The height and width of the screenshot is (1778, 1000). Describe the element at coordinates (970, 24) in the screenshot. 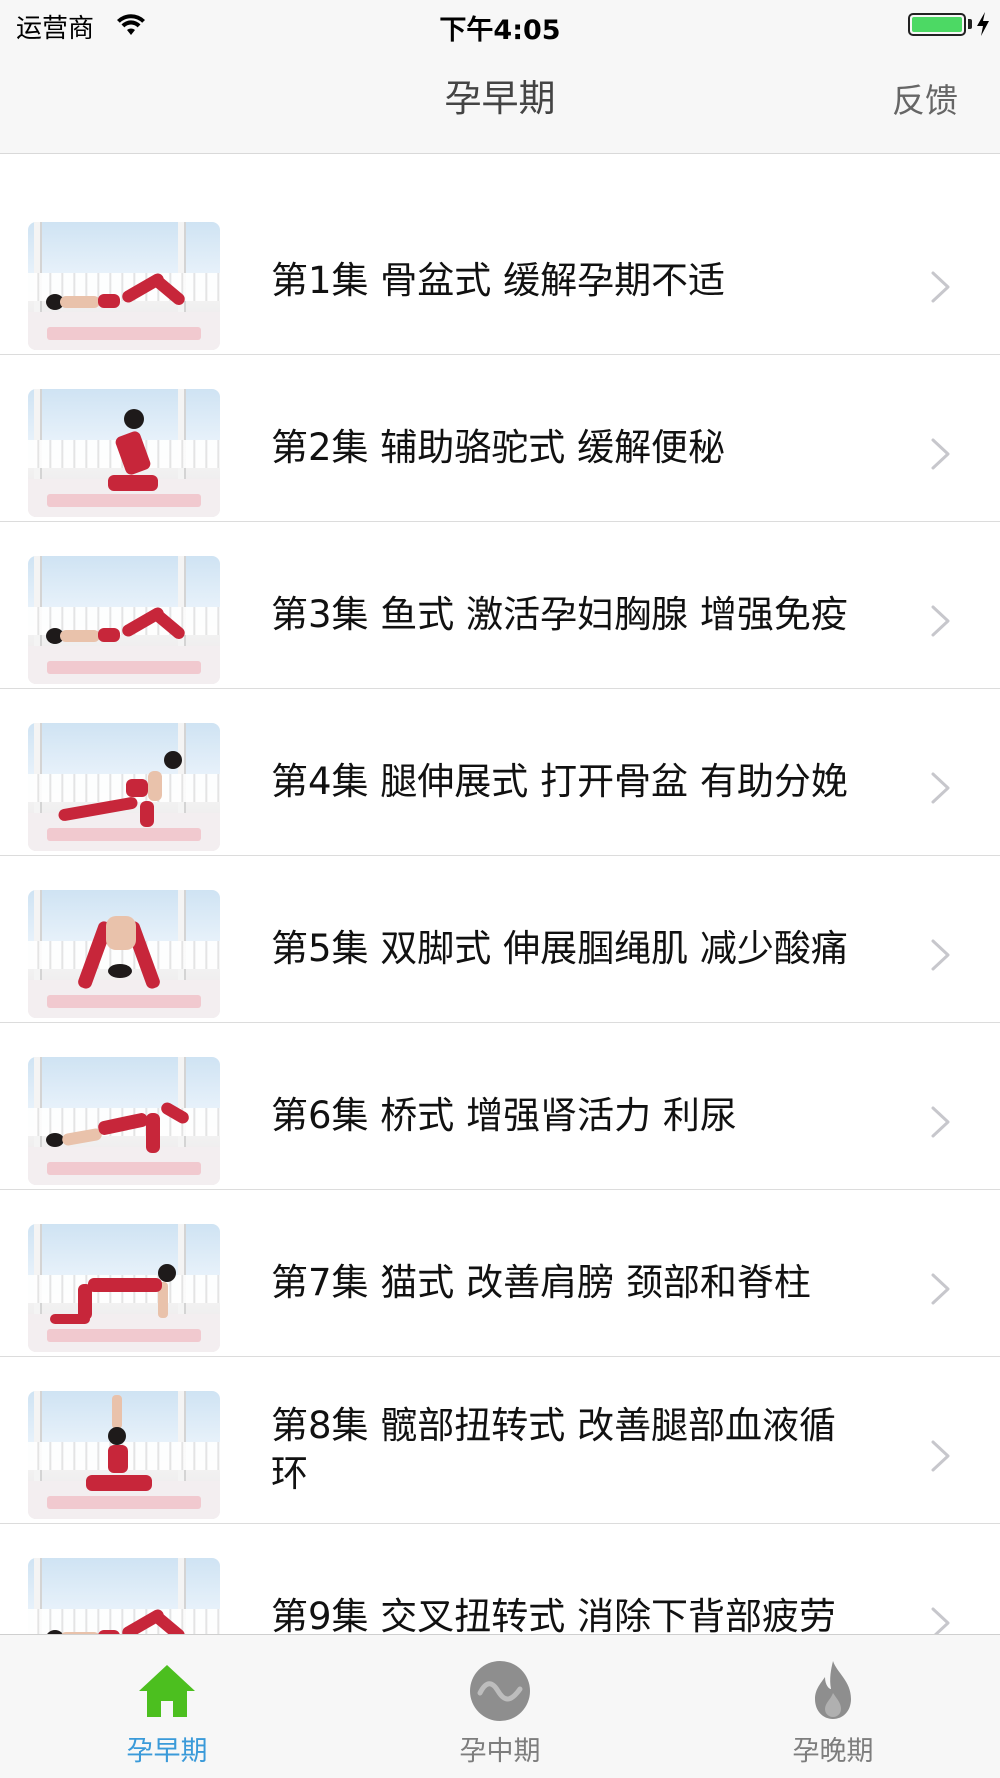

I see `battery-cap` at that location.